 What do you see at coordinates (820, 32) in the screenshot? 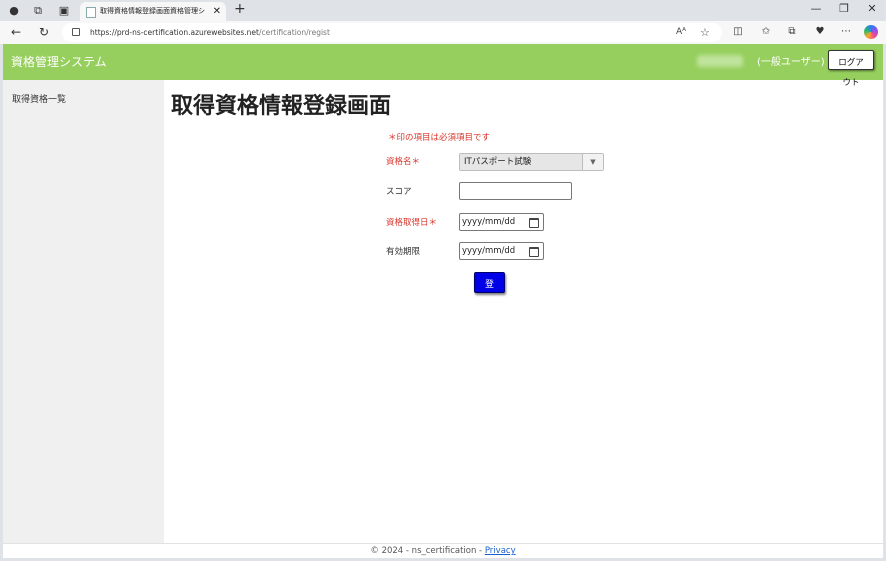
I see `browser-essentials-icon: ♥` at bounding box center [820, 32].